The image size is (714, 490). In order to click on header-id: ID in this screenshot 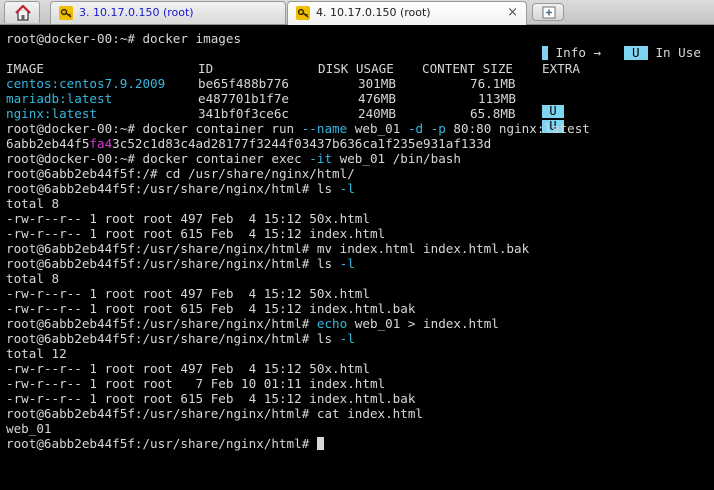, I will do `click(206, 68)`.